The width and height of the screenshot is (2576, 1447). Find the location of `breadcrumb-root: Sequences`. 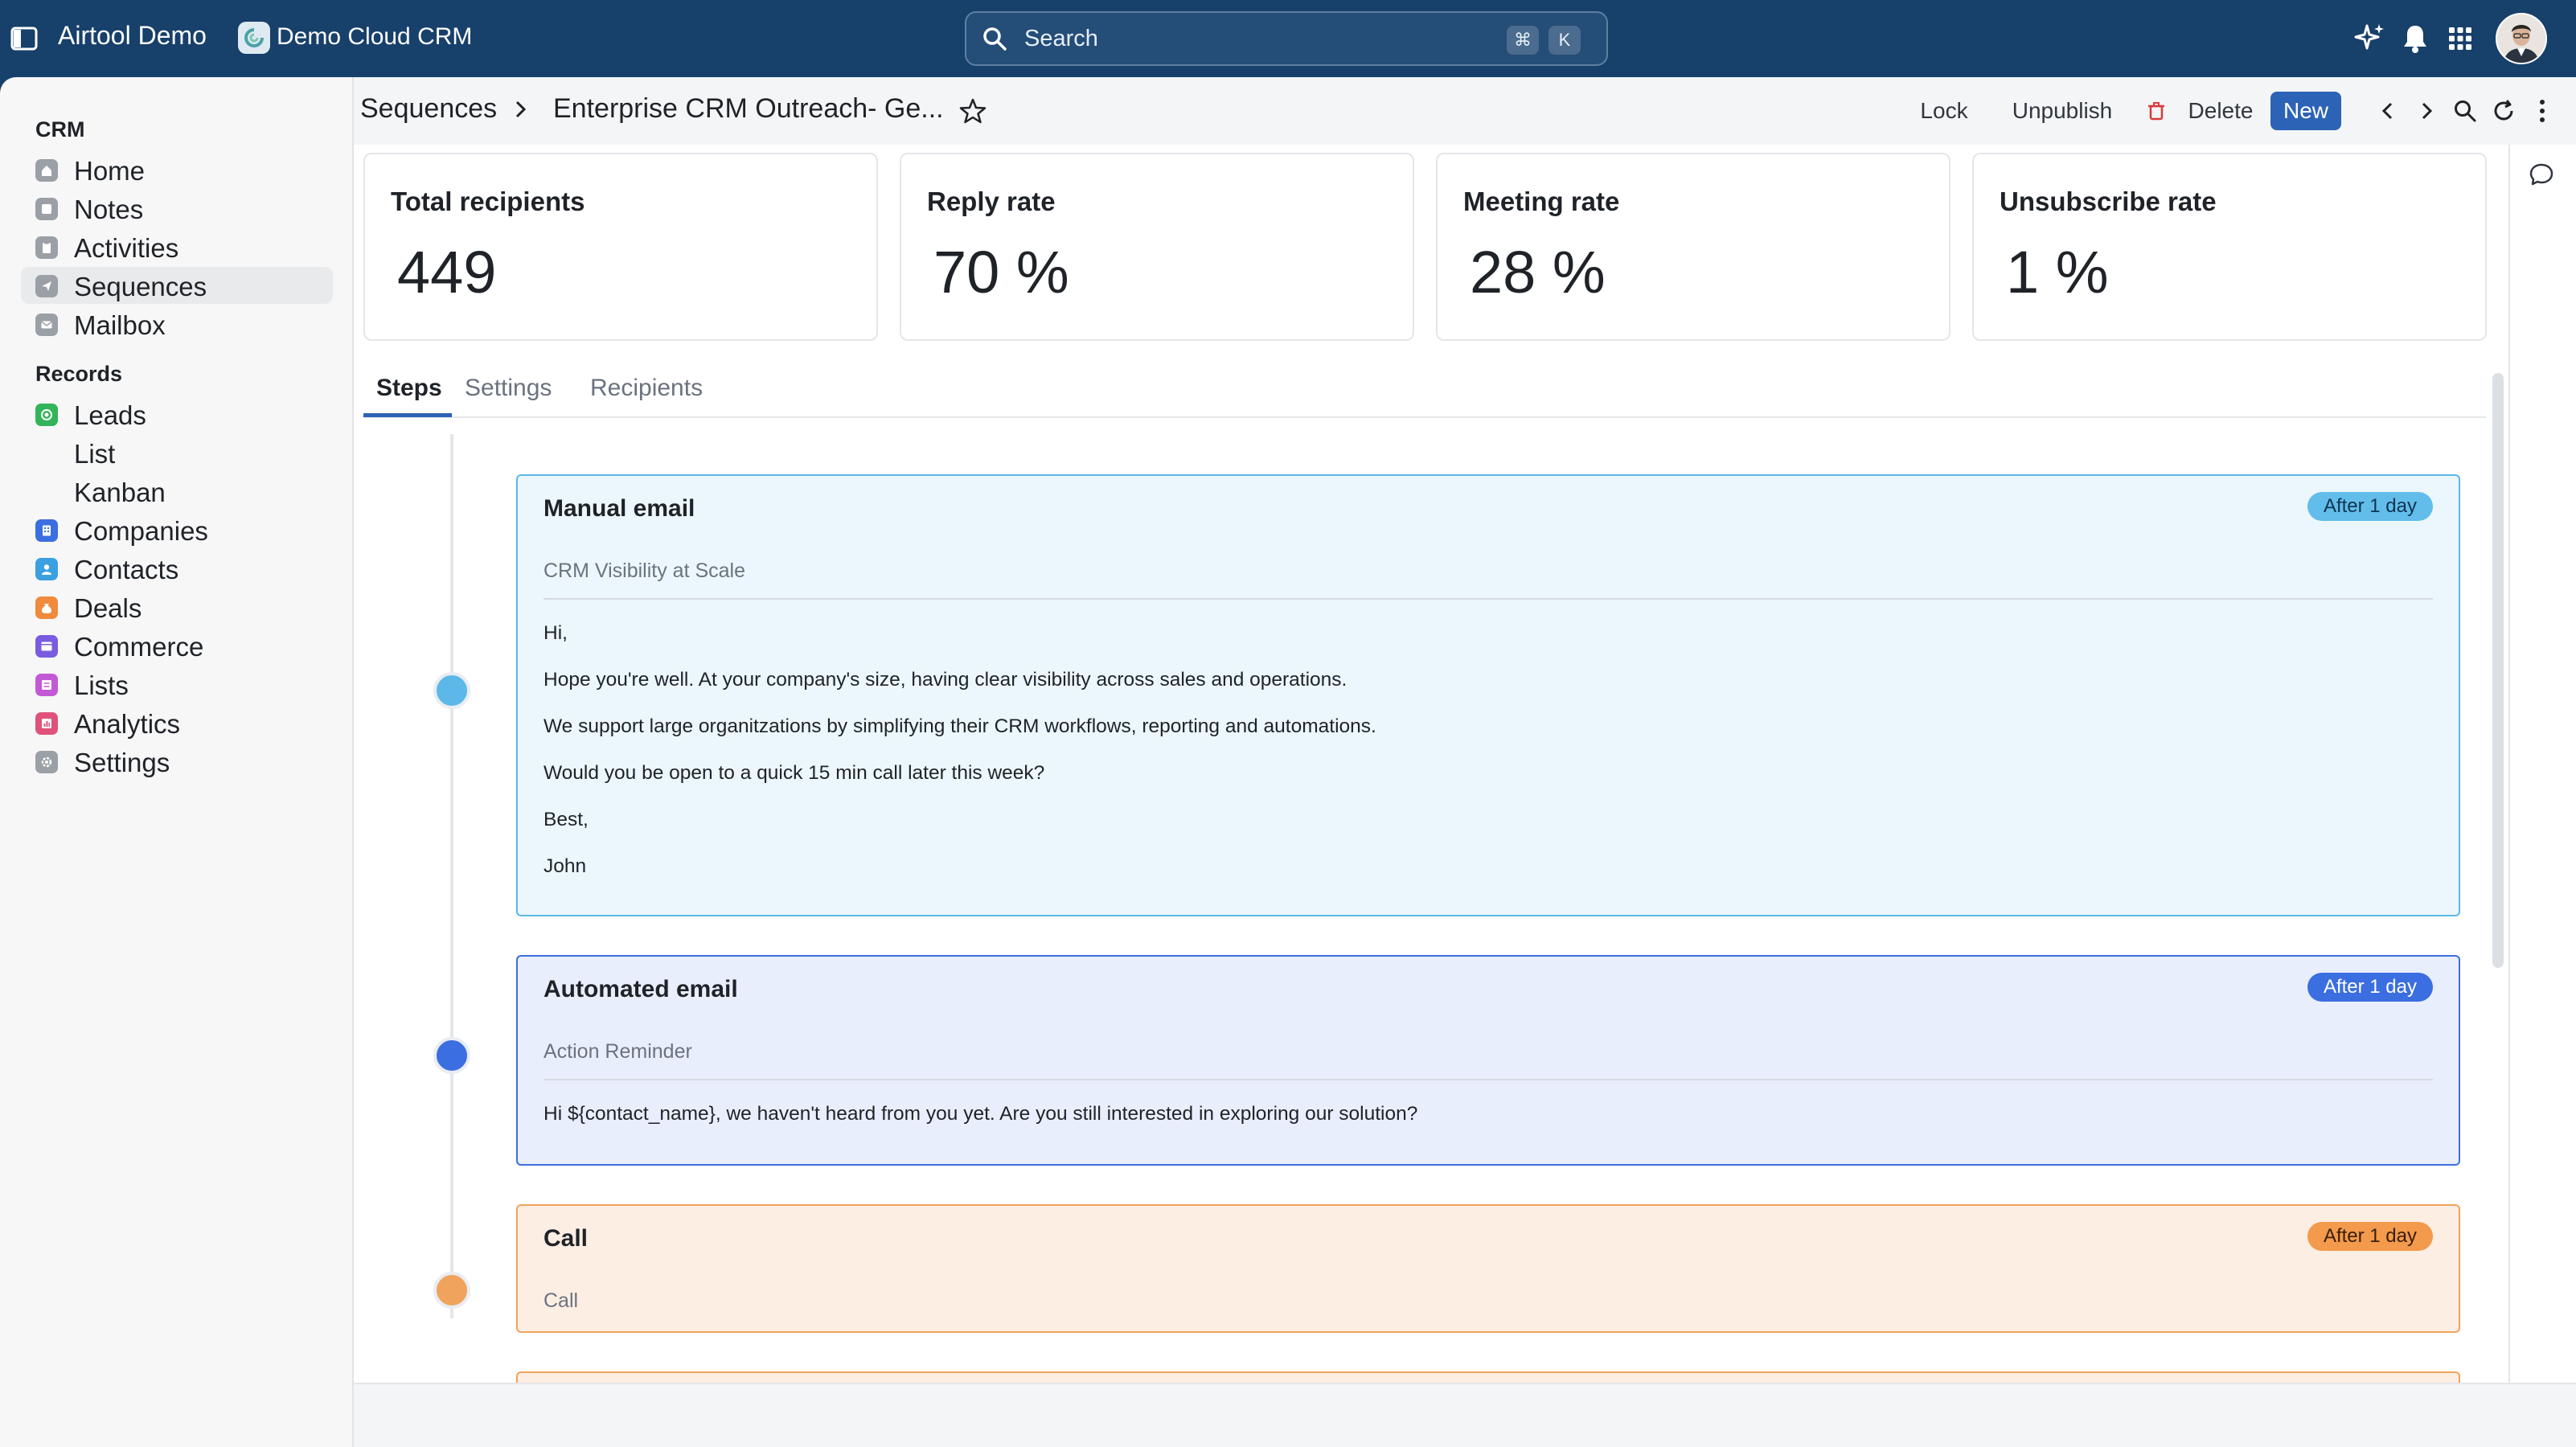

breadcrumb-root: Sequences is located at coordinates (428, 109).